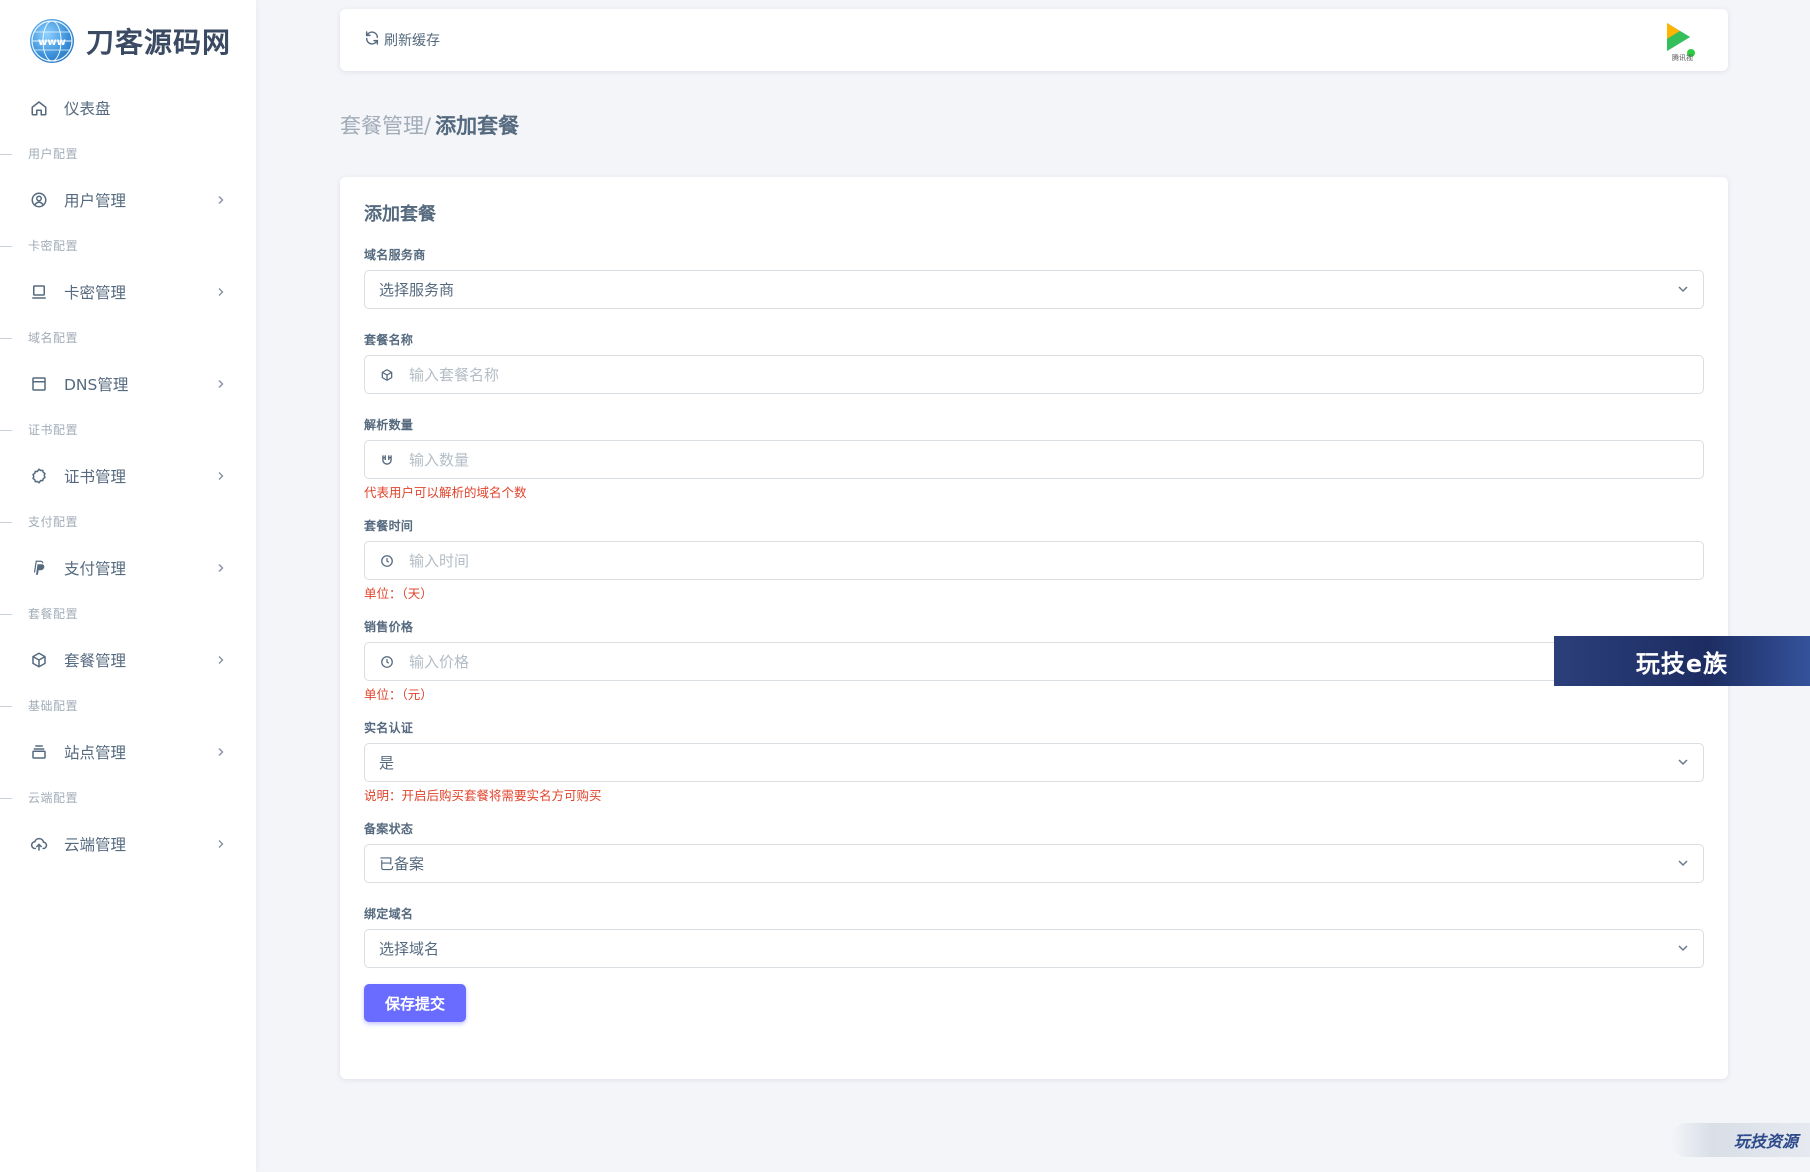 The height and width of the screenshot is (1172, 1810). What do you see at coordinates (128, 476) in the screenshot?
I see `sidebar-item-certs: 证书管理` at bounding box center [128, 476].